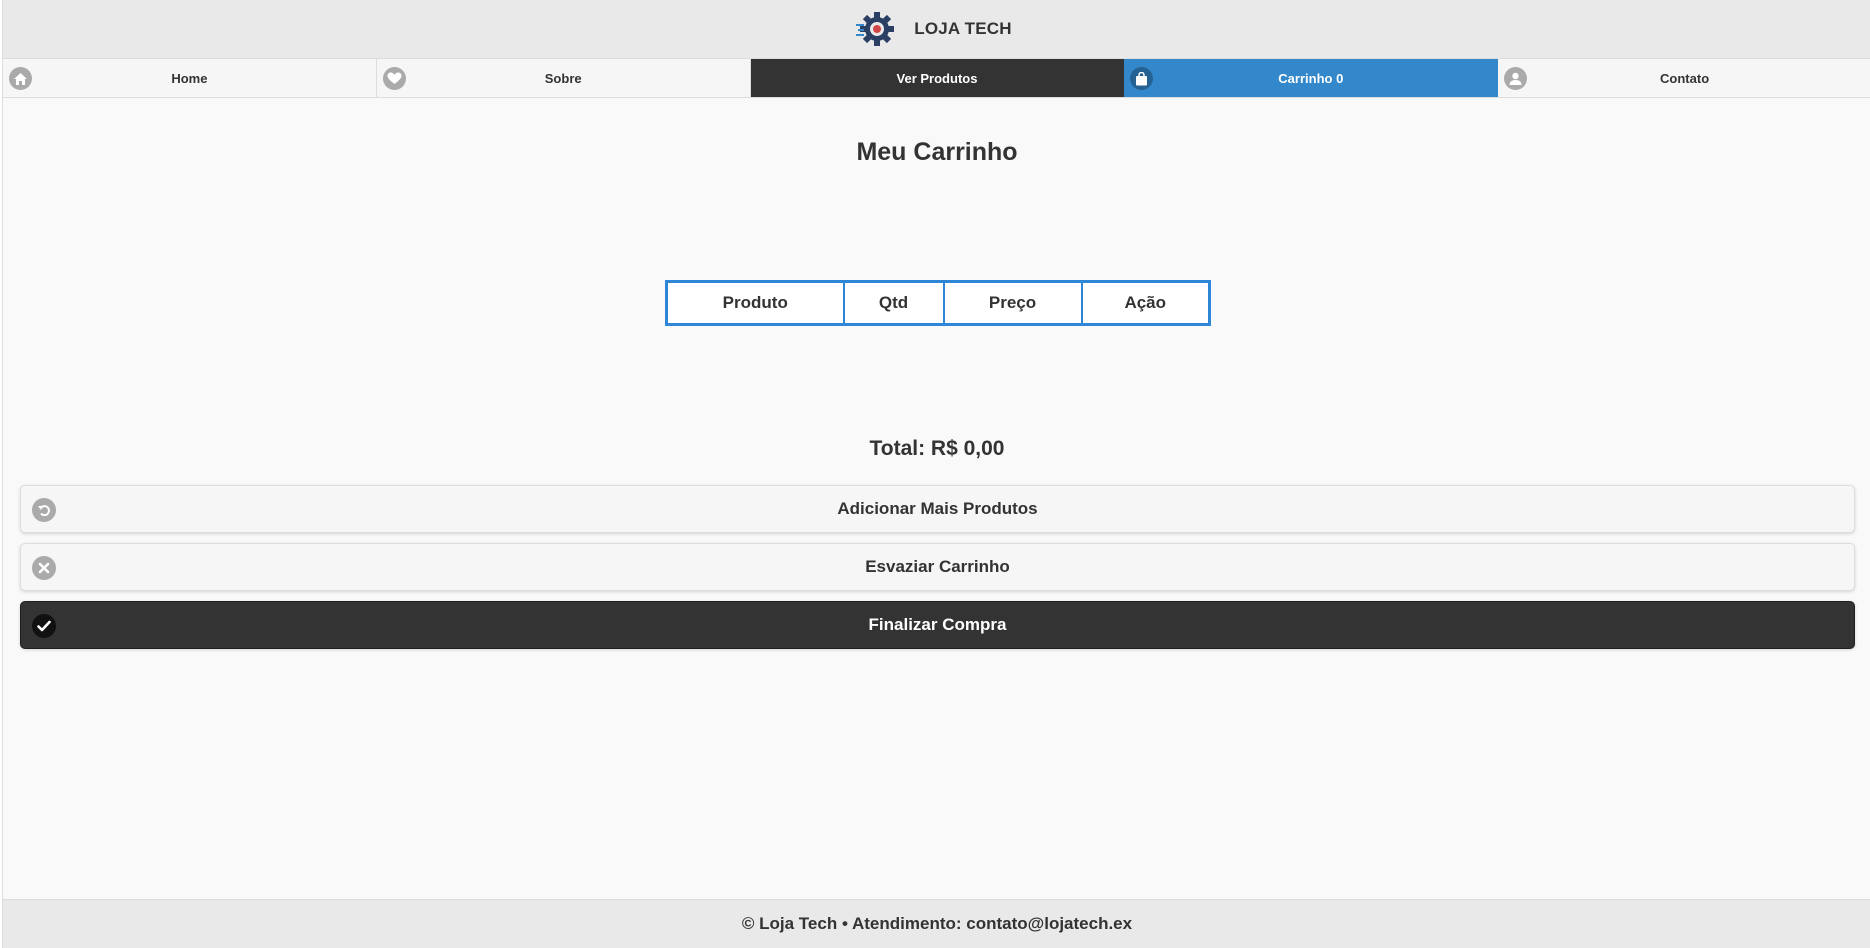 Image resolution: width=1870 pixels, height=948 pixels. What do you see at coordinates (44, 568) in the screenshot?
I see `delete-icon` at bounding box center [44, 568].